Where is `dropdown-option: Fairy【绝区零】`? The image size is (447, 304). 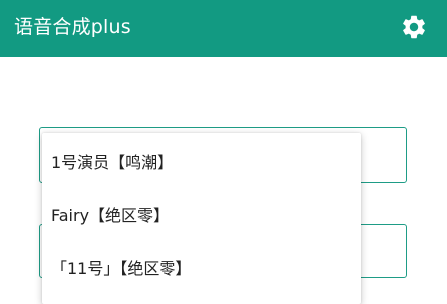 dropdown-option: Fairy【绝区零】 is located at coordinates (201, 214).